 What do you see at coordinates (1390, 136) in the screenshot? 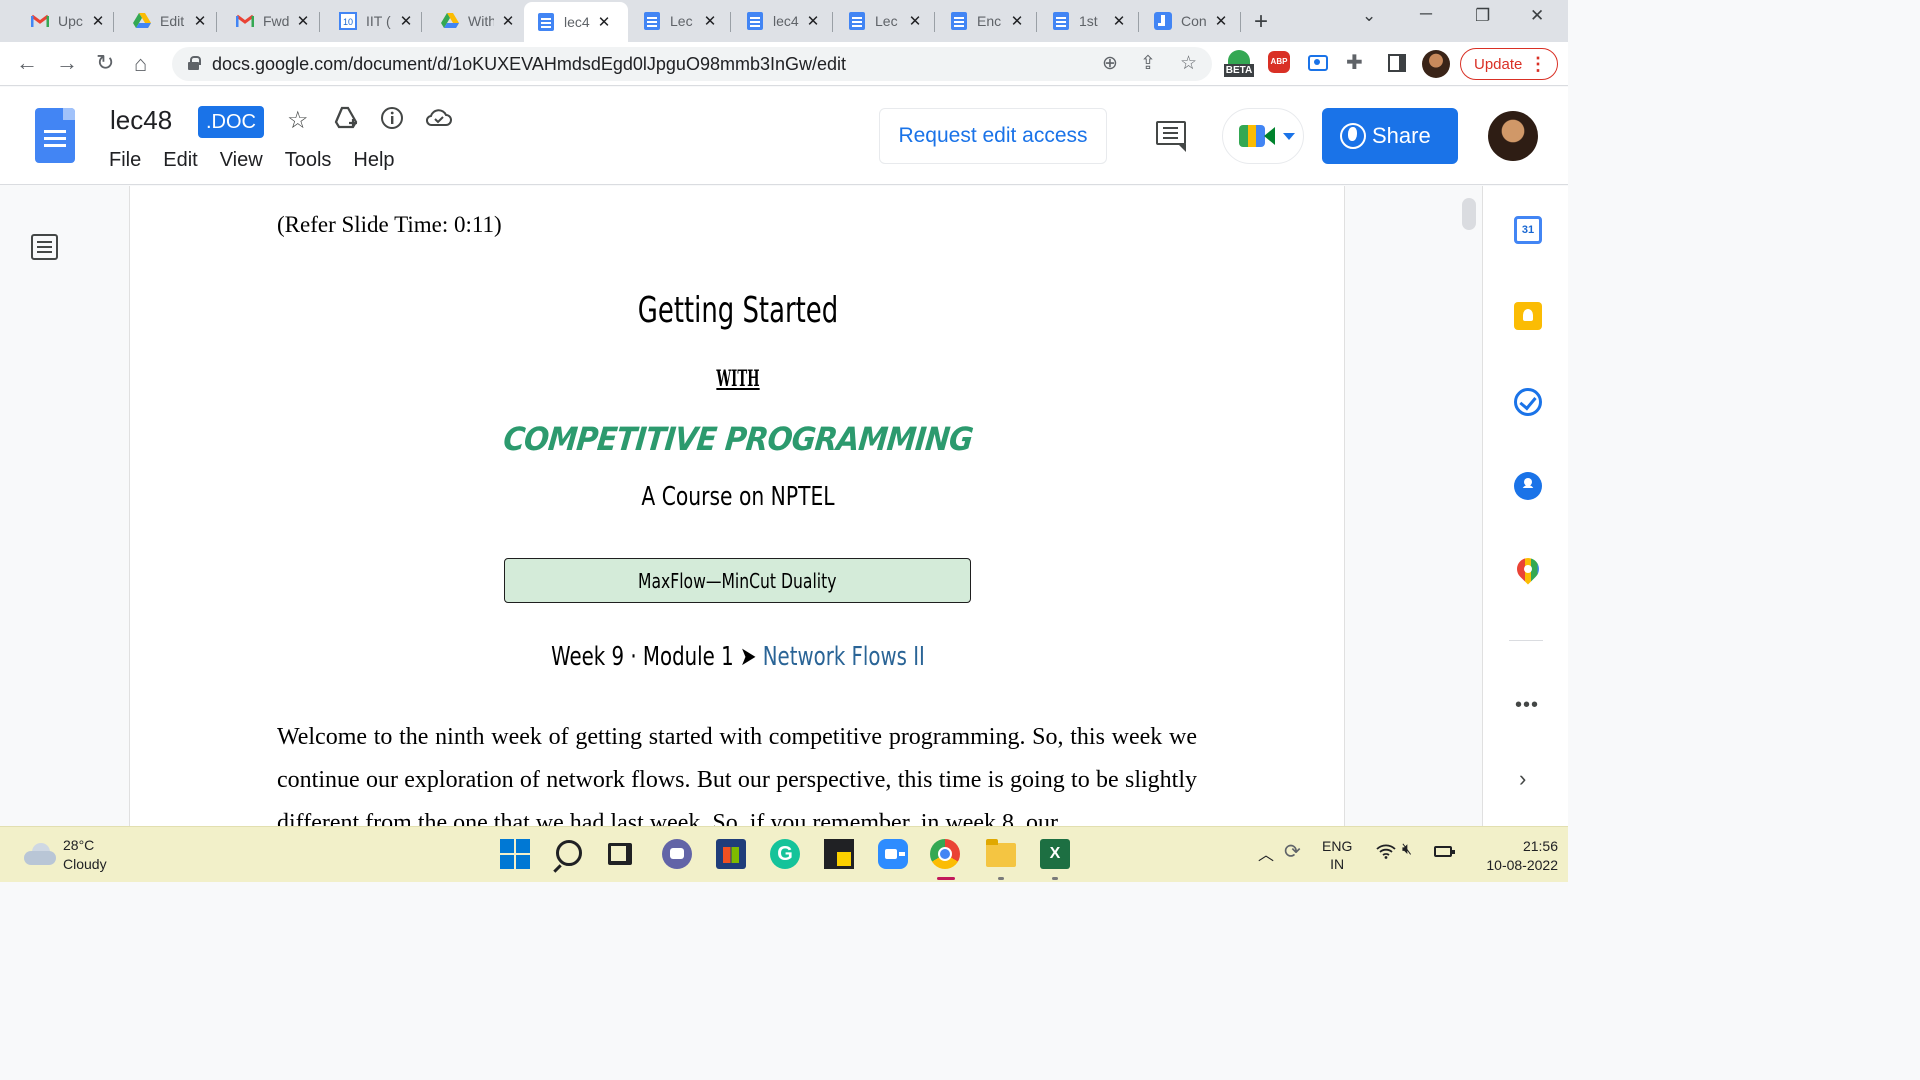
I see `share-button: Share` at bounding box center [1390, 136].